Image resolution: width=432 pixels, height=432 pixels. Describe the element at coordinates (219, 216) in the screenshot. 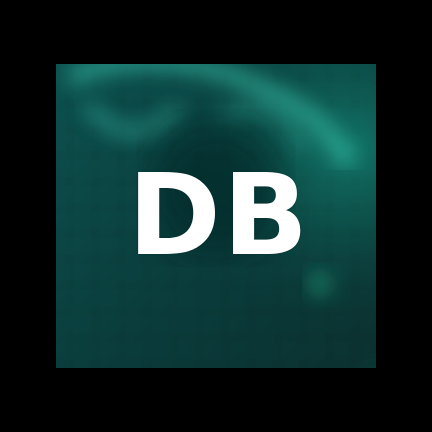

I see `db-icon-label: DB` at that location.